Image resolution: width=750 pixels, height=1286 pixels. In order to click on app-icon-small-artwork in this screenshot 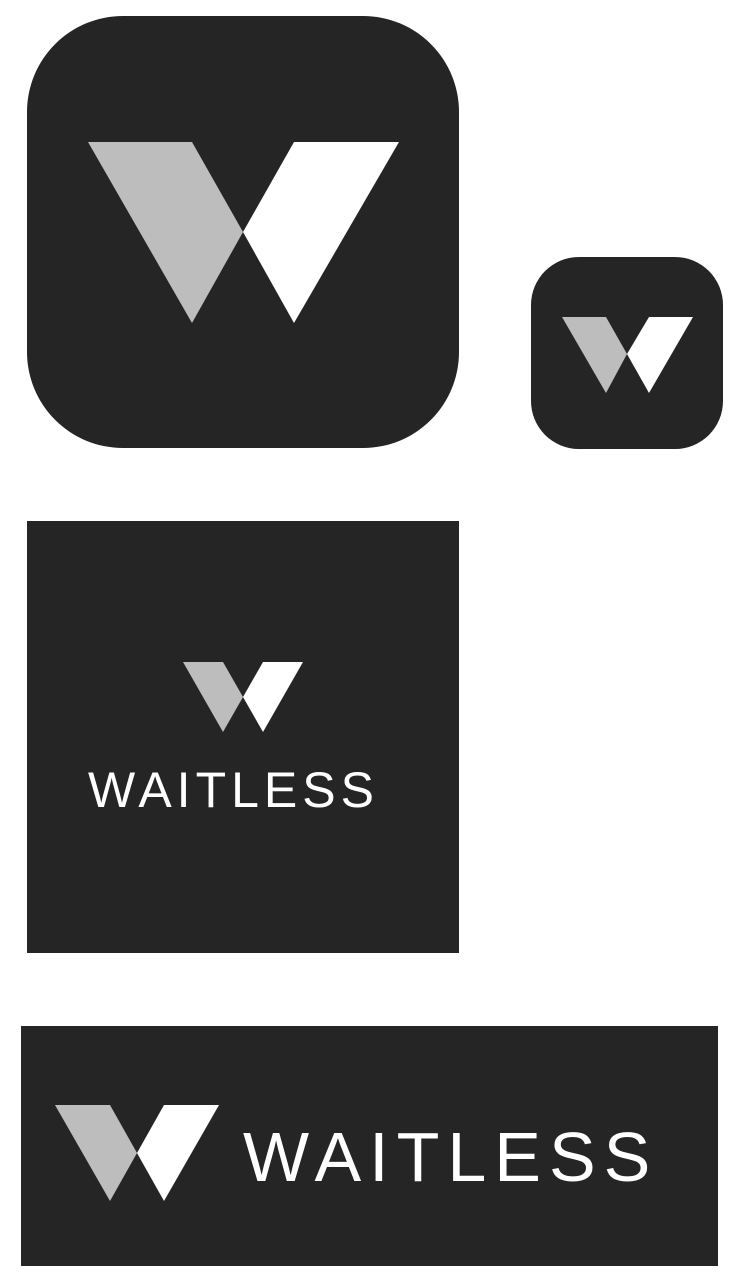, I will do `click(627, 353)`.